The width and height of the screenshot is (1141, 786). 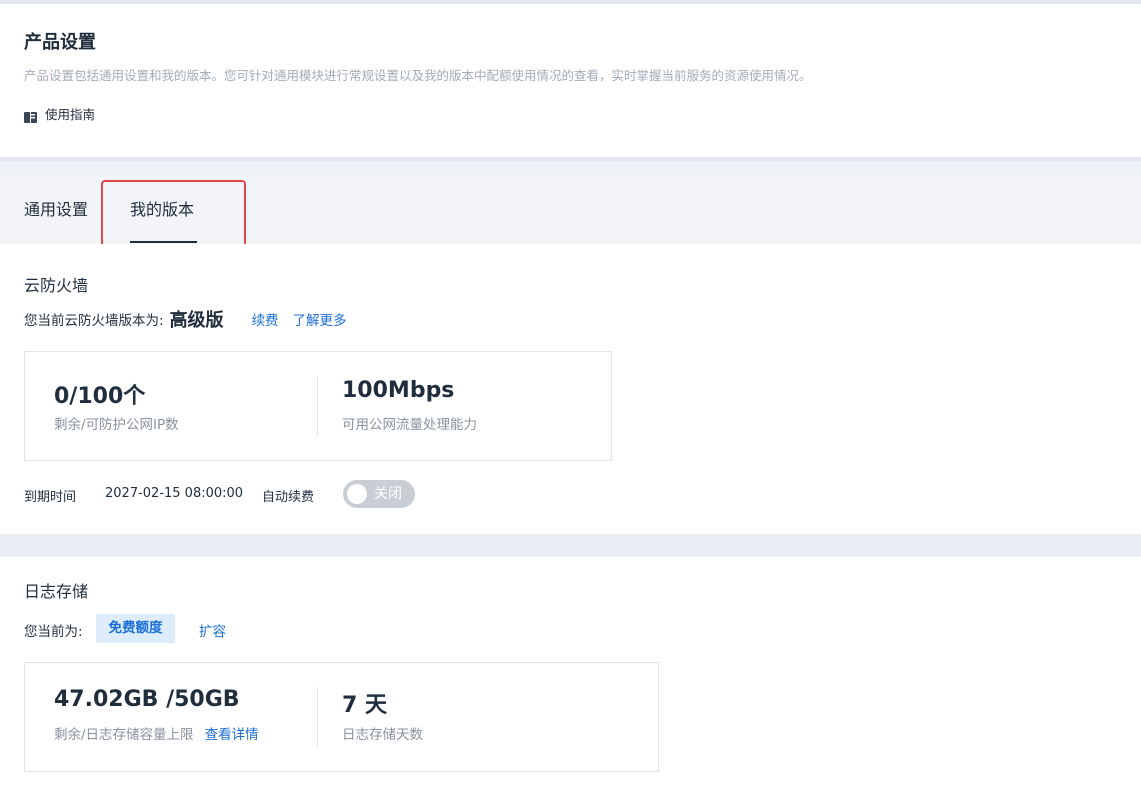 I want to click on current-version-label: 您当前云防火墙版本为:, so click(x=94, y=321).